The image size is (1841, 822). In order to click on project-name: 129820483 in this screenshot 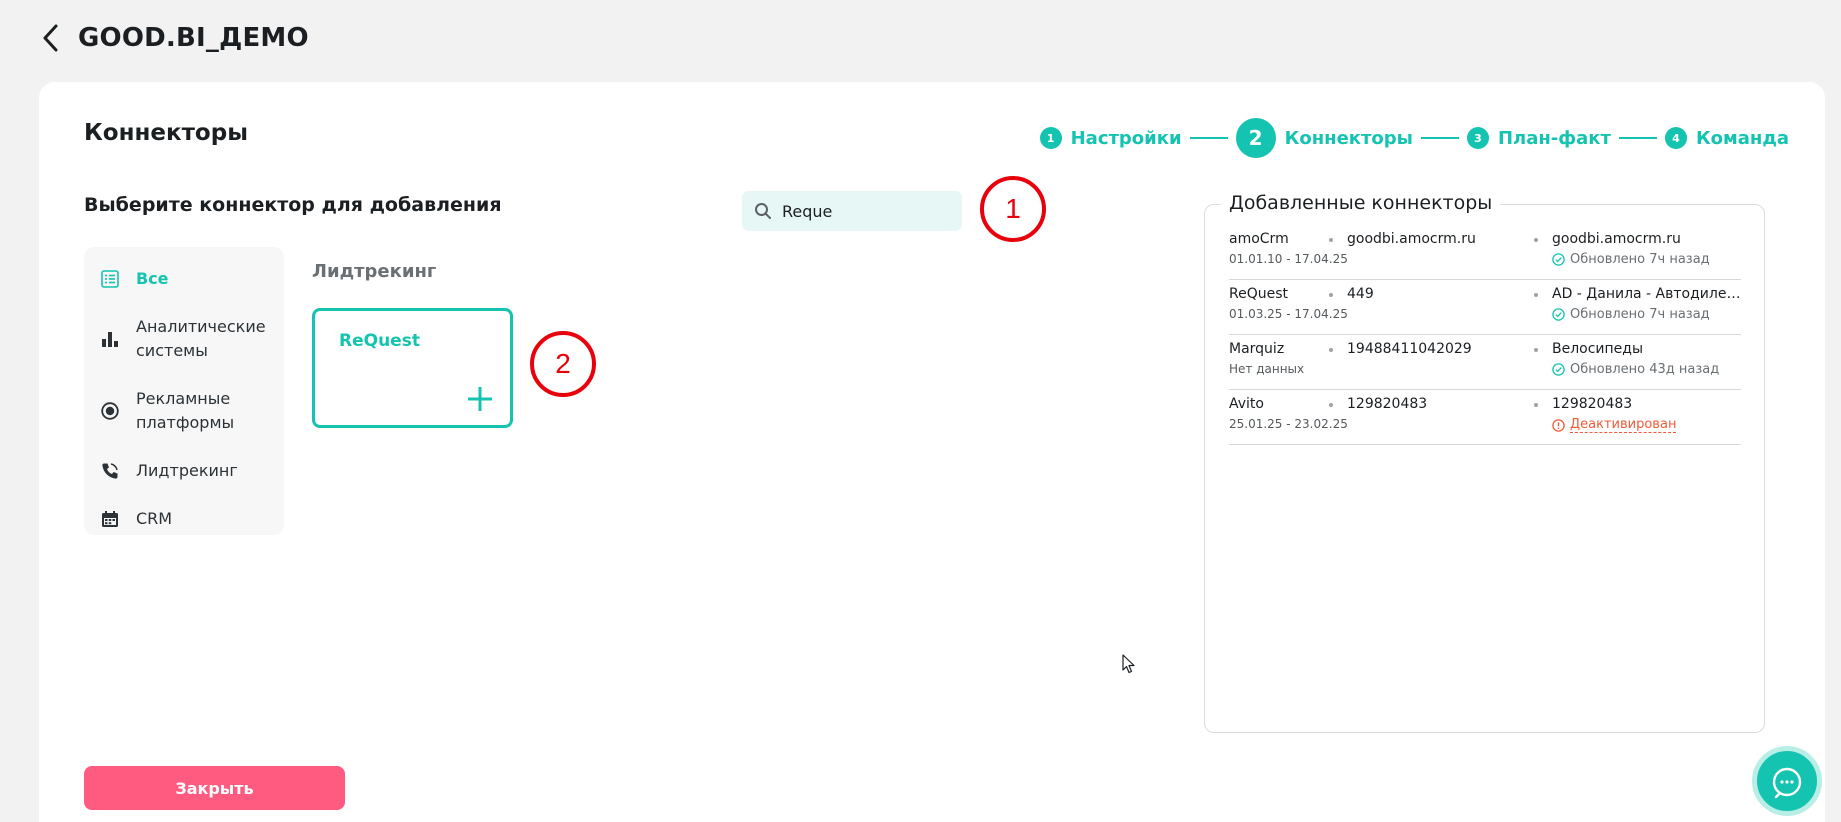, I will do `click(1592, 404)`.